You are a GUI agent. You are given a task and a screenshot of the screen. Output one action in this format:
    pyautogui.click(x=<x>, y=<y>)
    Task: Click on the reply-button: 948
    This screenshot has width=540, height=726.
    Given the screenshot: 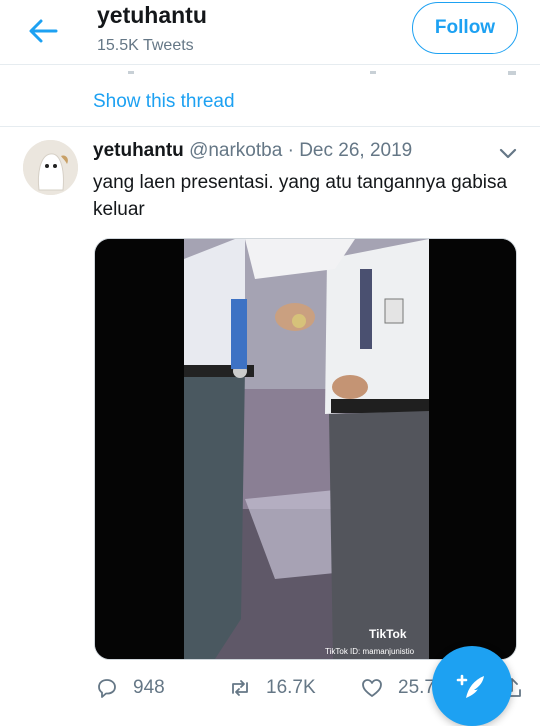 What is the action you would take?
    pyautogui.click(x=130, y=688)
    